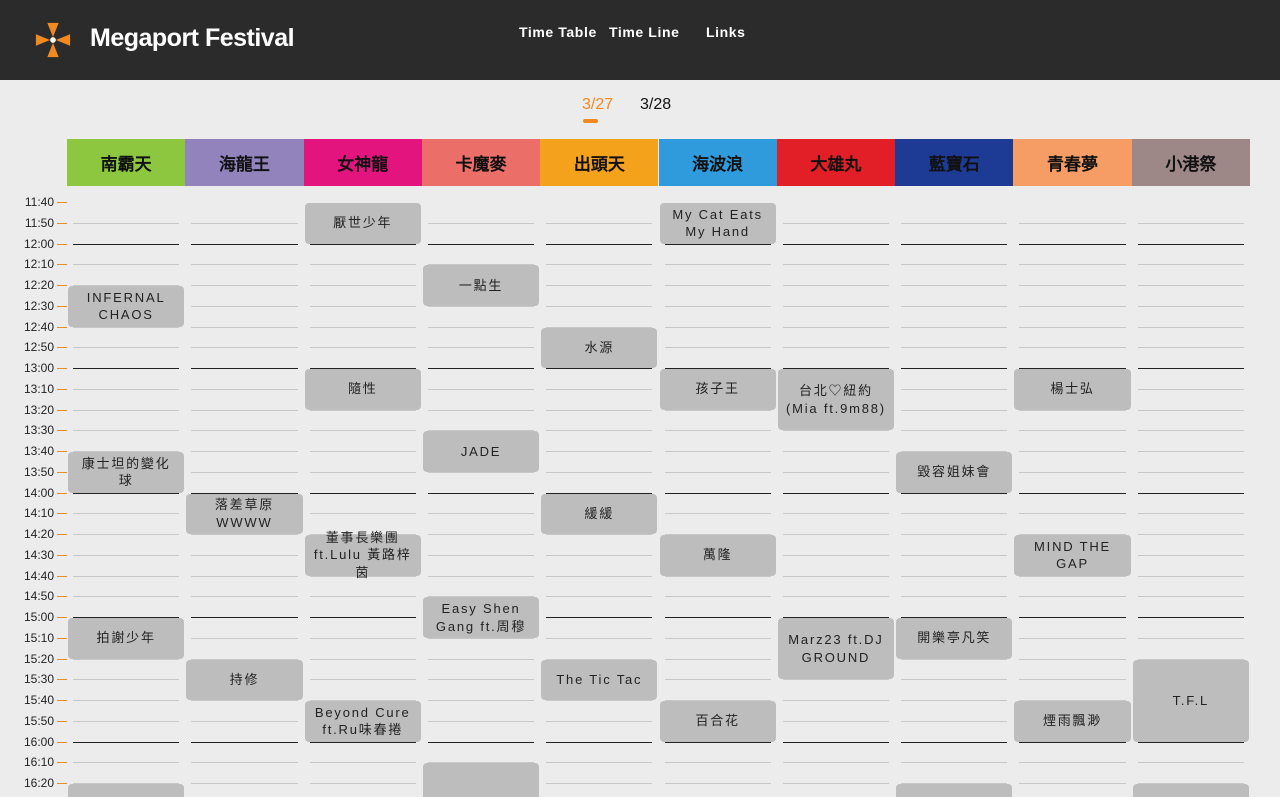 This screenshot has height=797, width=1280. I want to click on performance-slot: 持修, so click(244, 679).